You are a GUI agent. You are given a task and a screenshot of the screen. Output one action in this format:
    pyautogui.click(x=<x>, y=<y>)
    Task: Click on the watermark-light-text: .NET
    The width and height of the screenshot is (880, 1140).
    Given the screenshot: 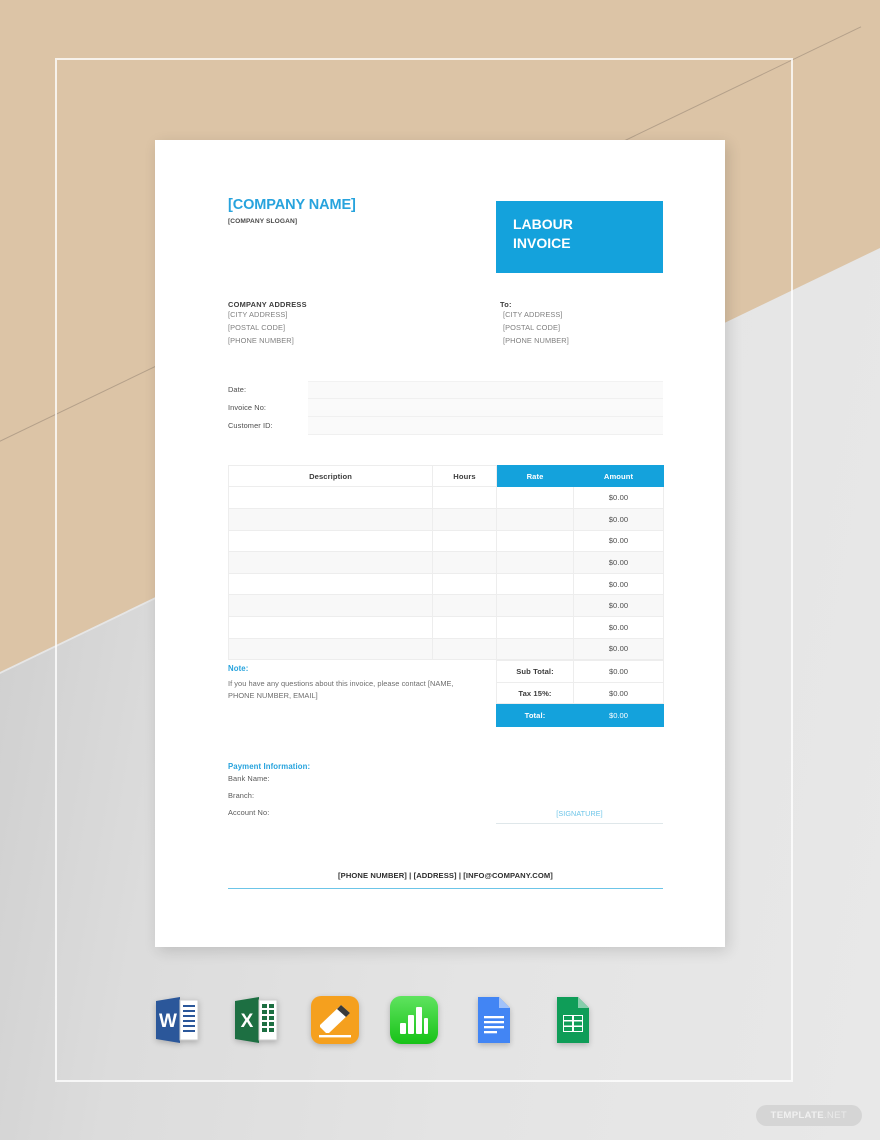 What is the action you would take?
    pyautogui.click(x=835, y=1115)
    